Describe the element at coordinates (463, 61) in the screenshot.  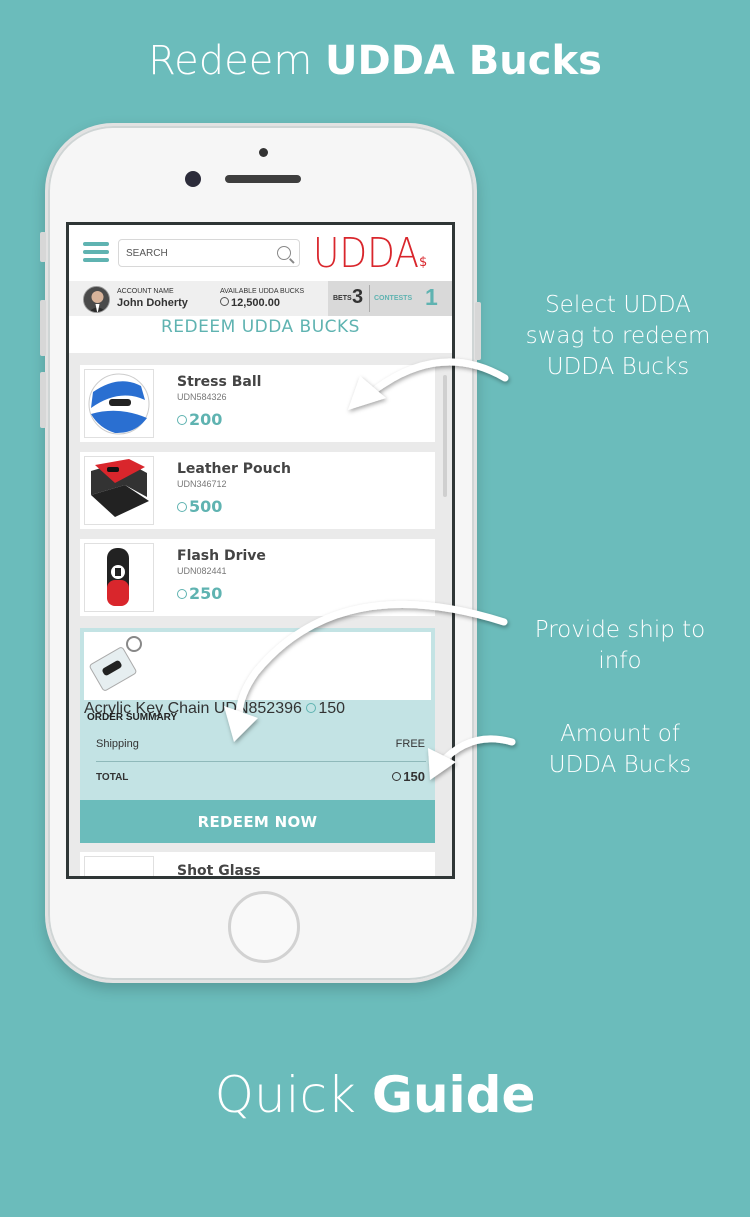
I see `headline-bold: UDDA Bucks` at that location.